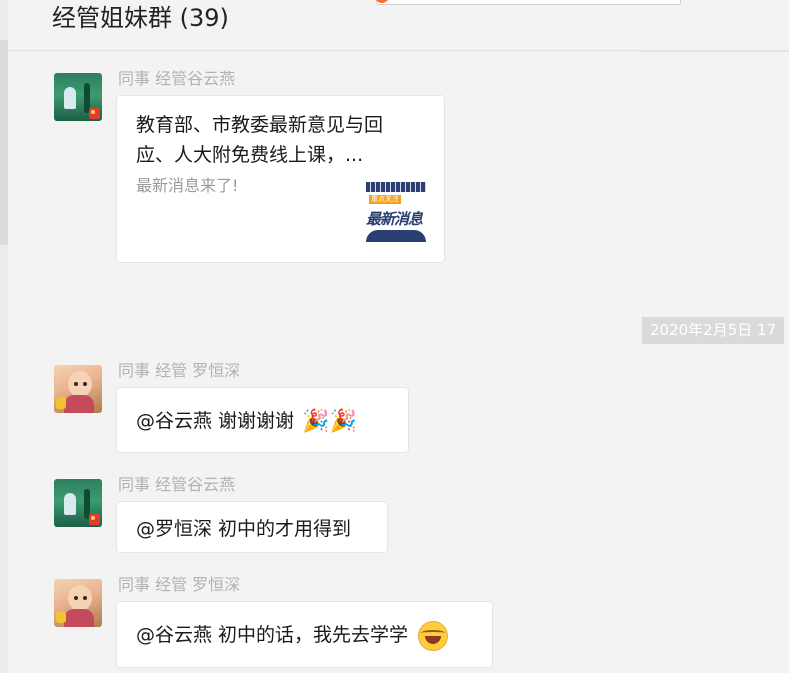 The height and width of the screenshot is (673, 789). What do you see at coordinates (715, 51) in the screenshot?
I see `header-divider` at bounding box center [715, 51].